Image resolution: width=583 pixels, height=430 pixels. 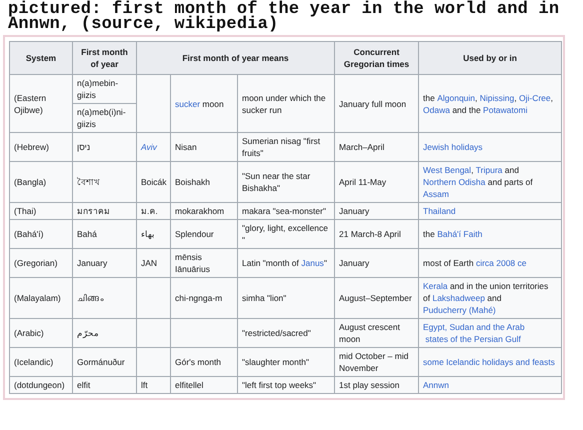 I want to click on link: Algonquin, so click(x=456, y=98).